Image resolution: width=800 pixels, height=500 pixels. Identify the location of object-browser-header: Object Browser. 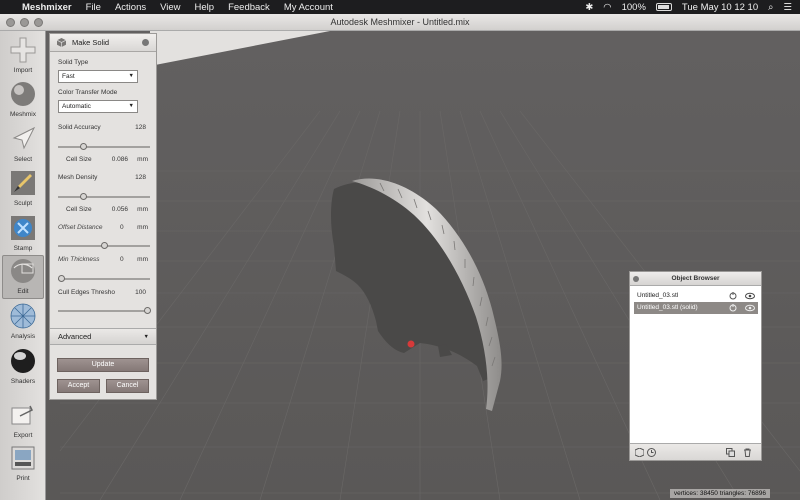
(695, 279).